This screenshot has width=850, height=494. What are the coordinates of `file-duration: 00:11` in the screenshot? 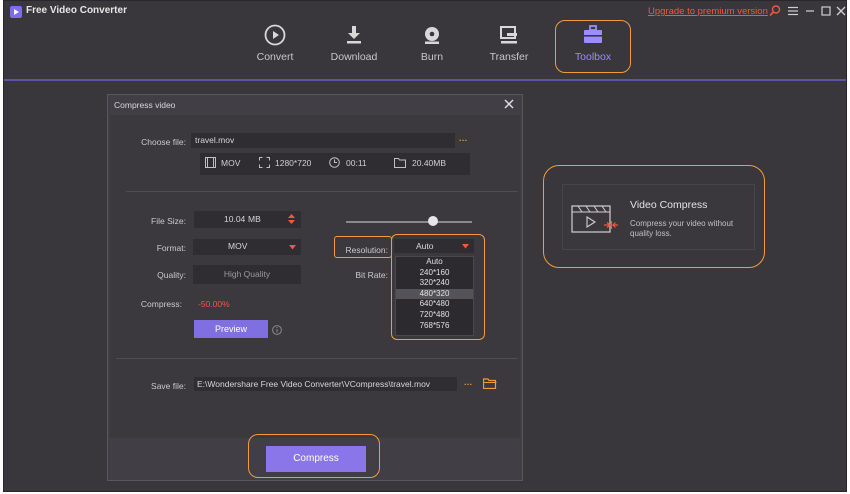 It's located at (356, 163).